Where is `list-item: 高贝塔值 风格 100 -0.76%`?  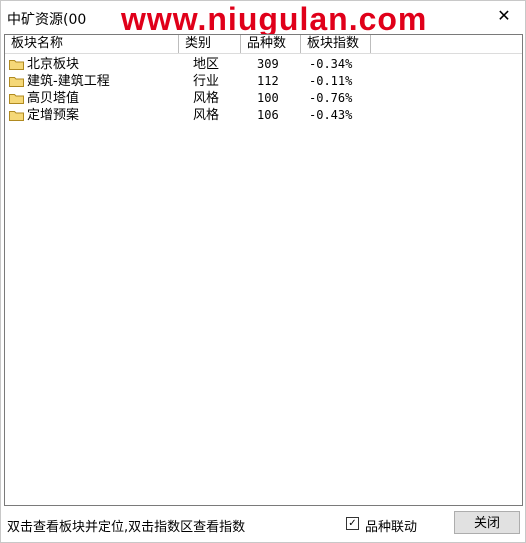 list-item: 高贝塔值 风格 100 -0.76% is located at coordinates (263, 98).